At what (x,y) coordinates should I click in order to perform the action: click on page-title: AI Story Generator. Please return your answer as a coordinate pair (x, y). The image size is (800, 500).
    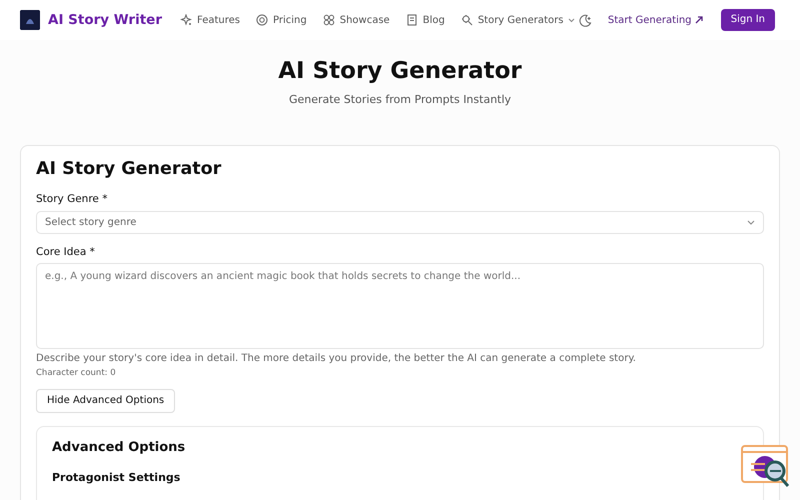
    Looking at the image, I should click on (400, 72).